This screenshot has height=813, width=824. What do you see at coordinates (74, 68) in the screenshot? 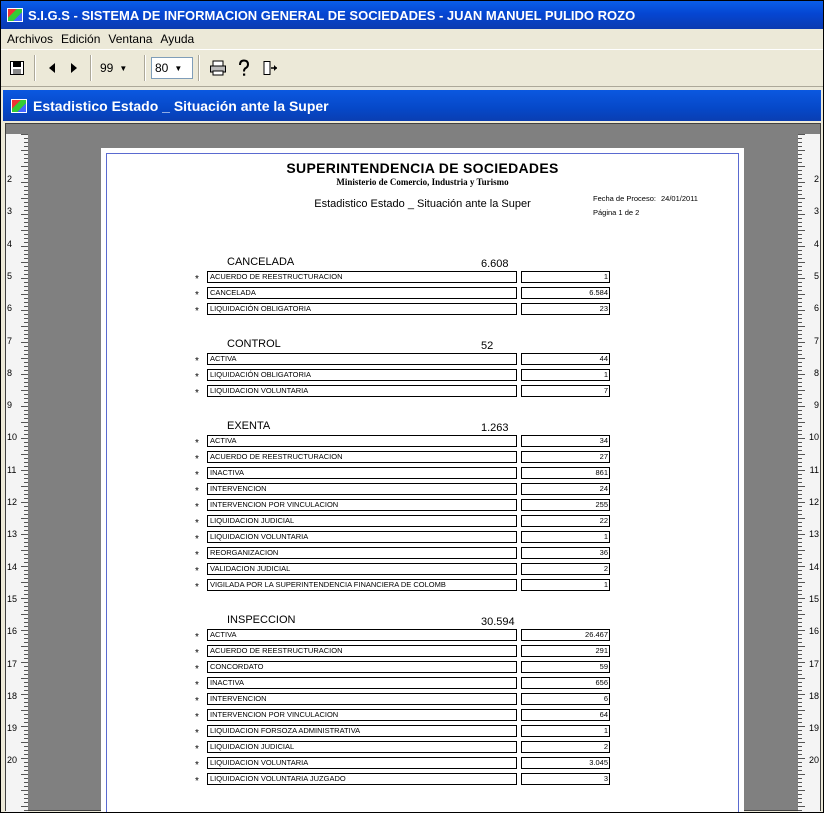
I see `next-page-icon` at bounding box center [74, 68].